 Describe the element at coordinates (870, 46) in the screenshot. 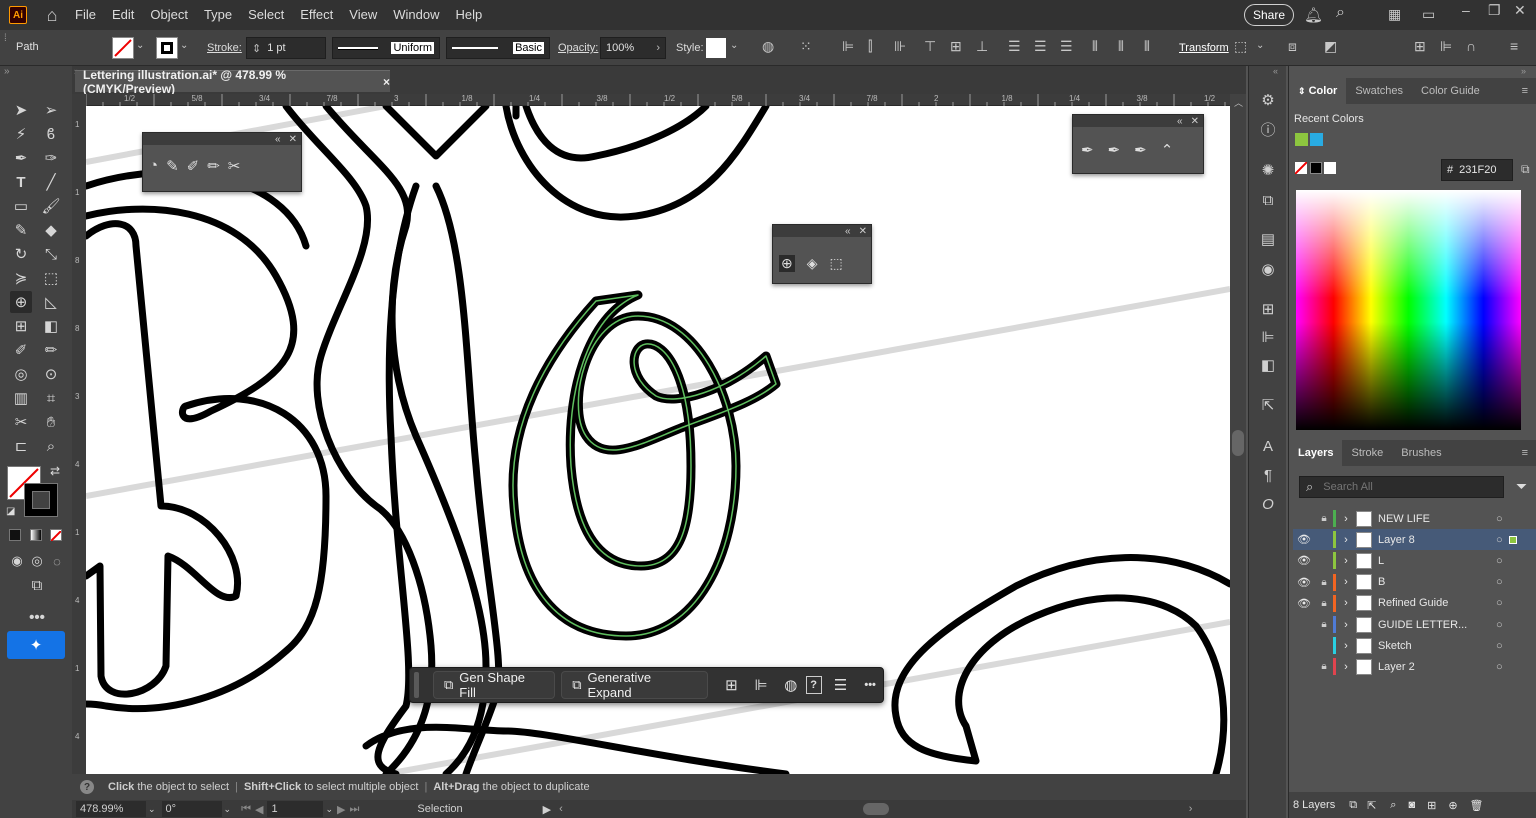

I see `align-center-icon: ⫿` at that location.